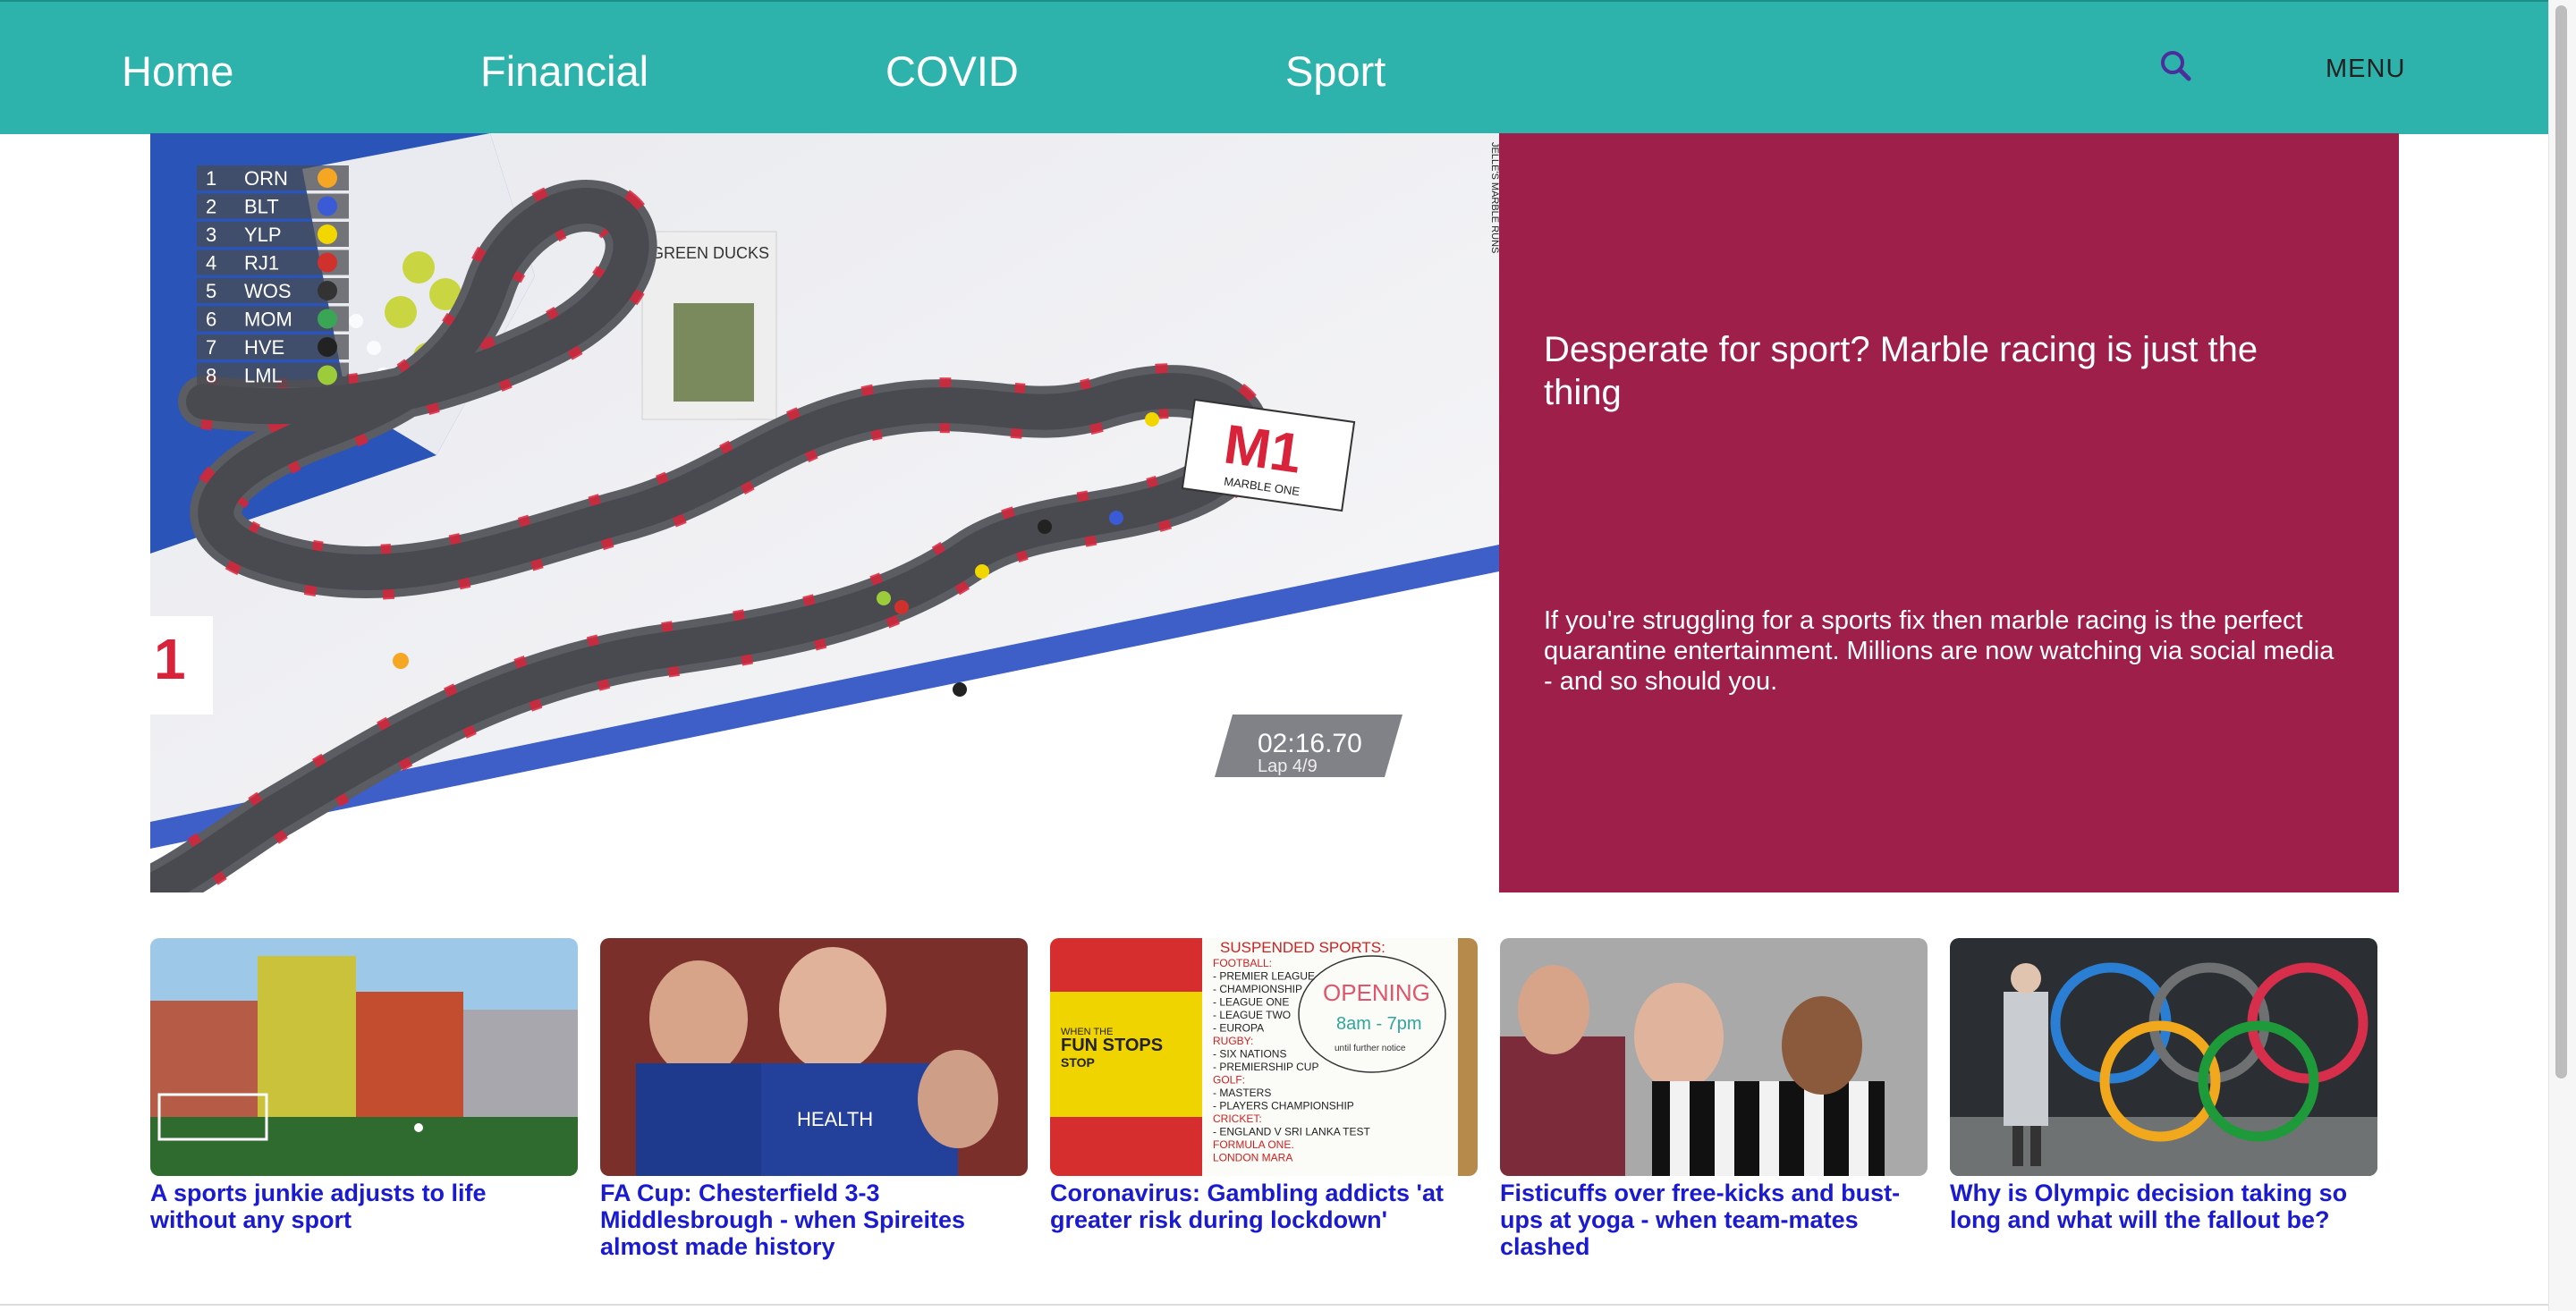 Image resolution: width=2576 pixels, height=1311 pixels. Describe the element at coordinates (1253, 1144) in the screenshot. I see `board-line: FORMULA ONE.` at that location.